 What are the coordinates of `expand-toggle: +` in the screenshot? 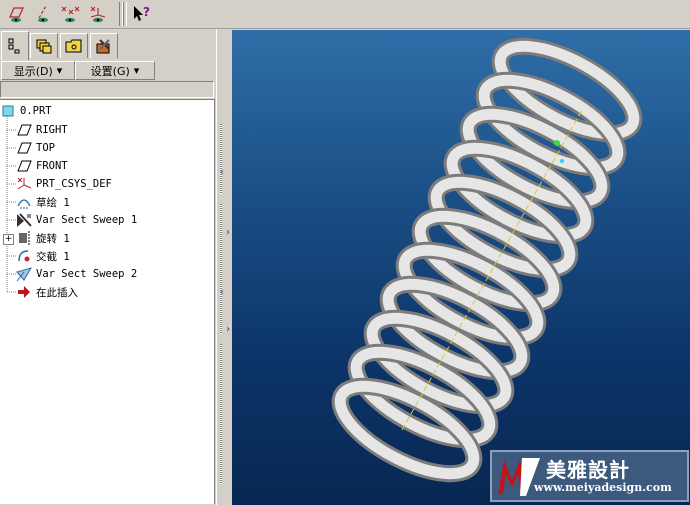 It's located at (8, 239).